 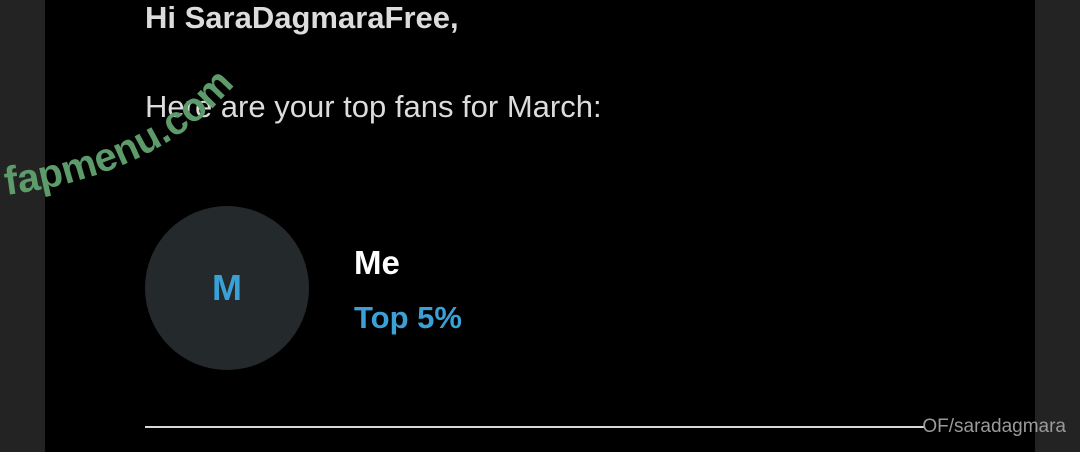 I want to click on greeting-text: Hi SaraDagmaraFree,, so click(x=302, y=17).